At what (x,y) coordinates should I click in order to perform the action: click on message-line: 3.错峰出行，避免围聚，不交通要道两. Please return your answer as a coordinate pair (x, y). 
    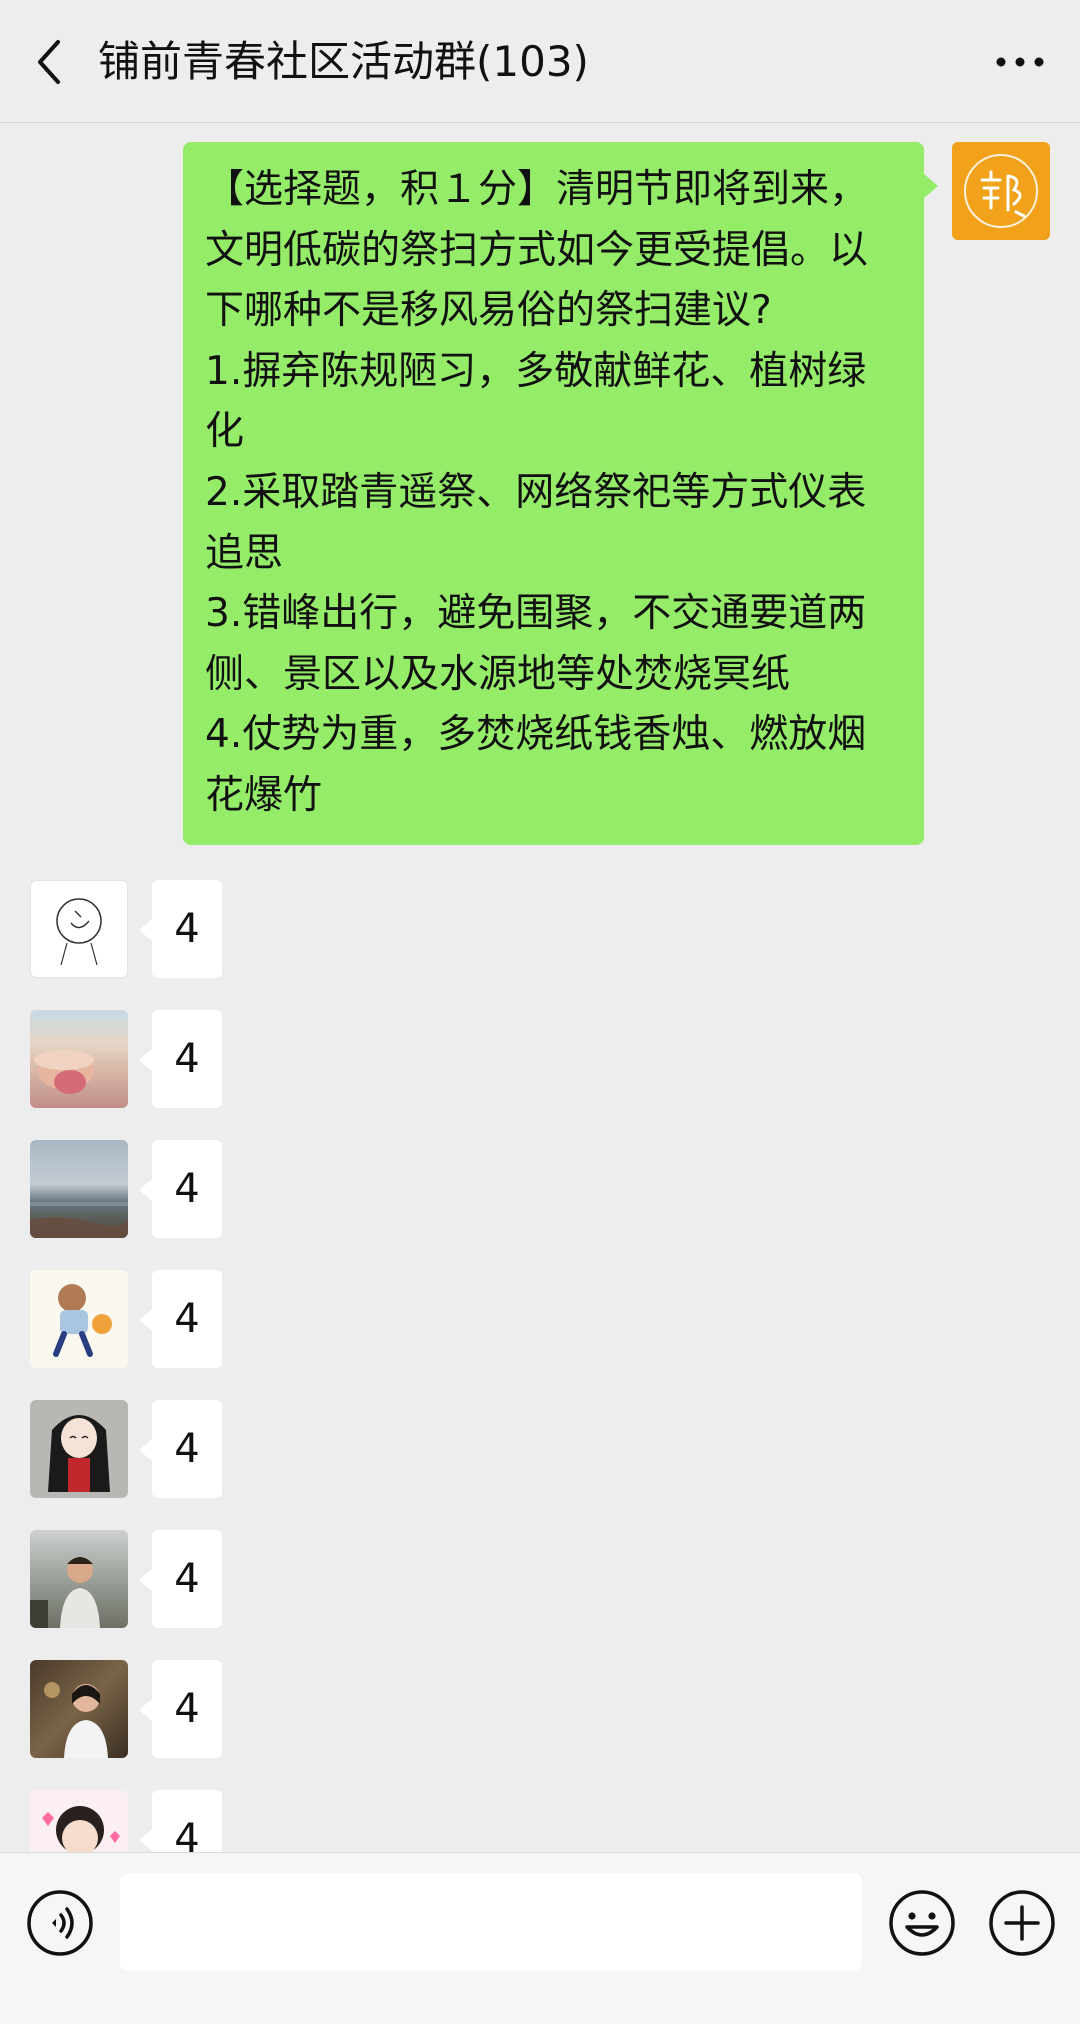
    Looking at the image, I should click on (536, 614).